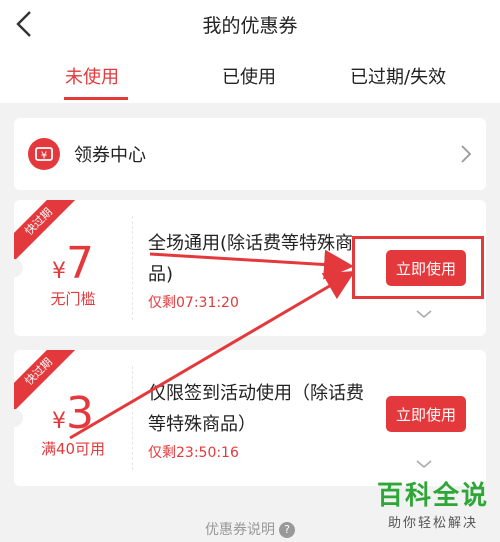 The width and height of the screenshot is (500, 542). I want to click on chevron-right-icon, so click(466, 154).